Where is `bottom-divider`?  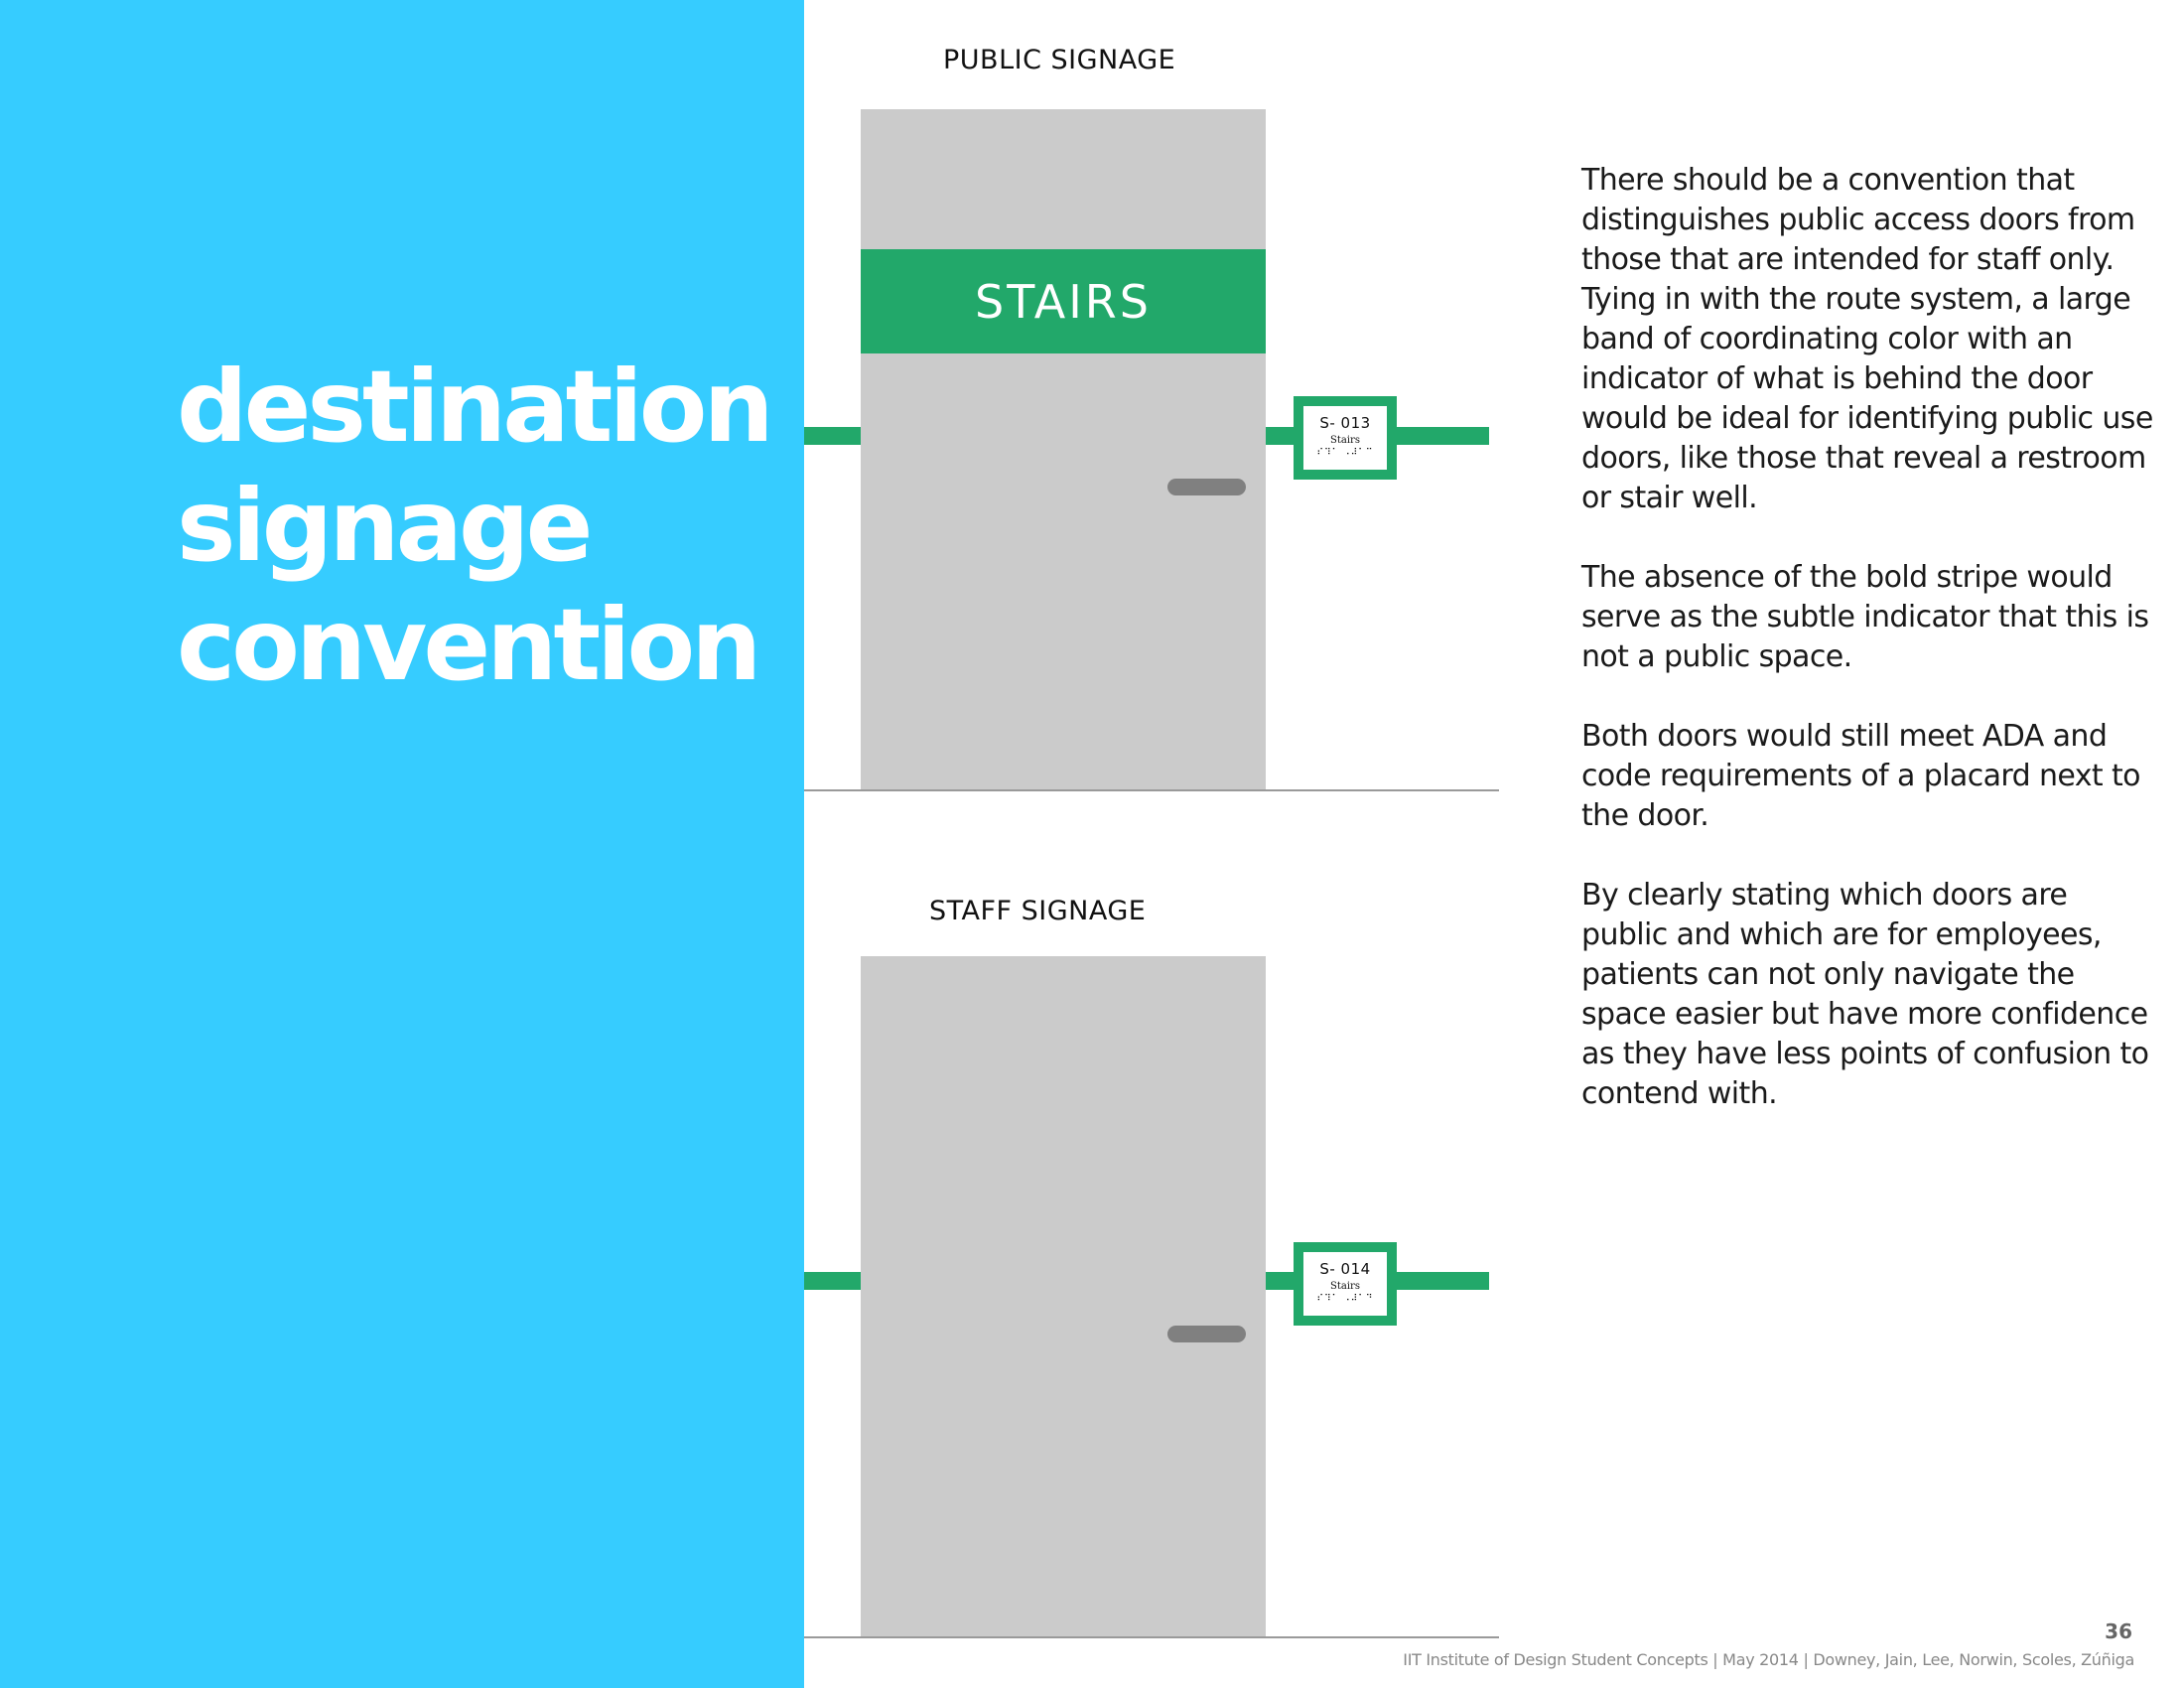
bottom-divider is located at coordinates (1151, 1637).